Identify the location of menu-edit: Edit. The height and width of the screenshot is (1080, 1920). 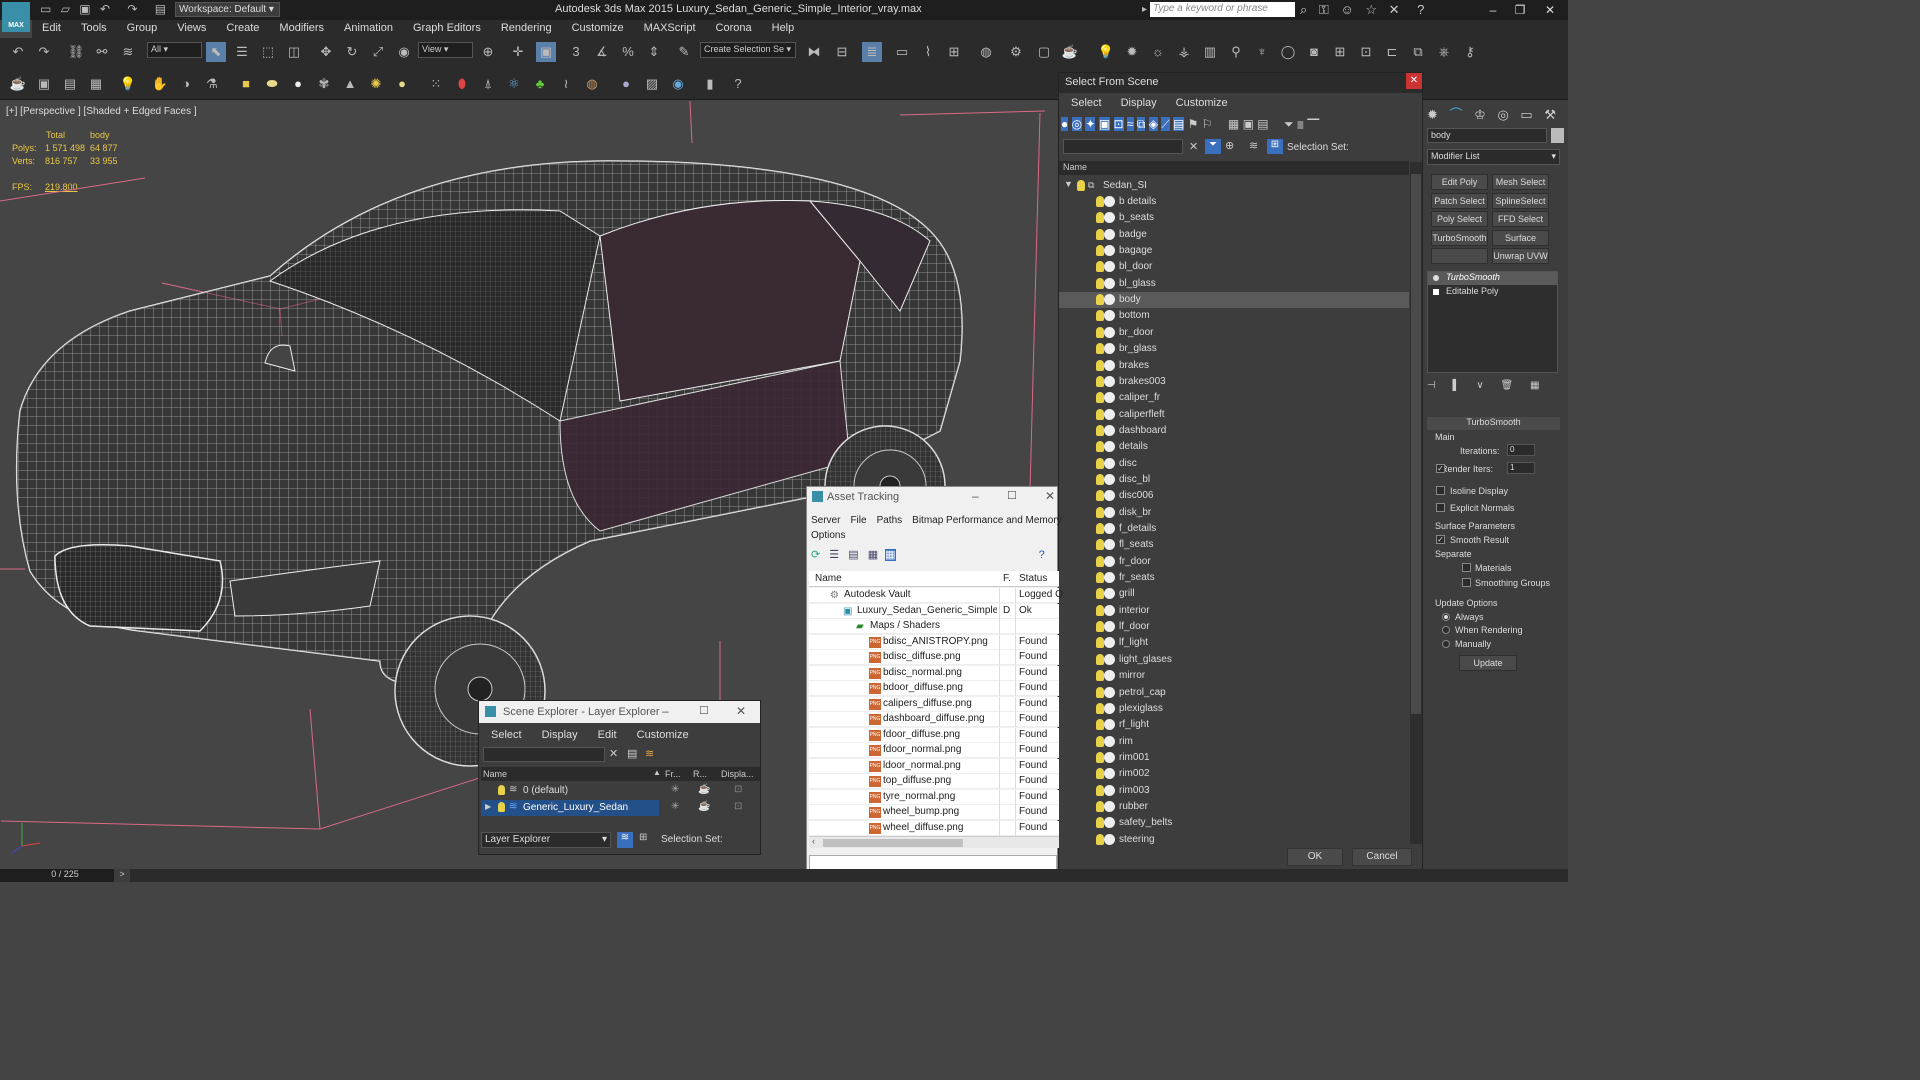
(51, 27).